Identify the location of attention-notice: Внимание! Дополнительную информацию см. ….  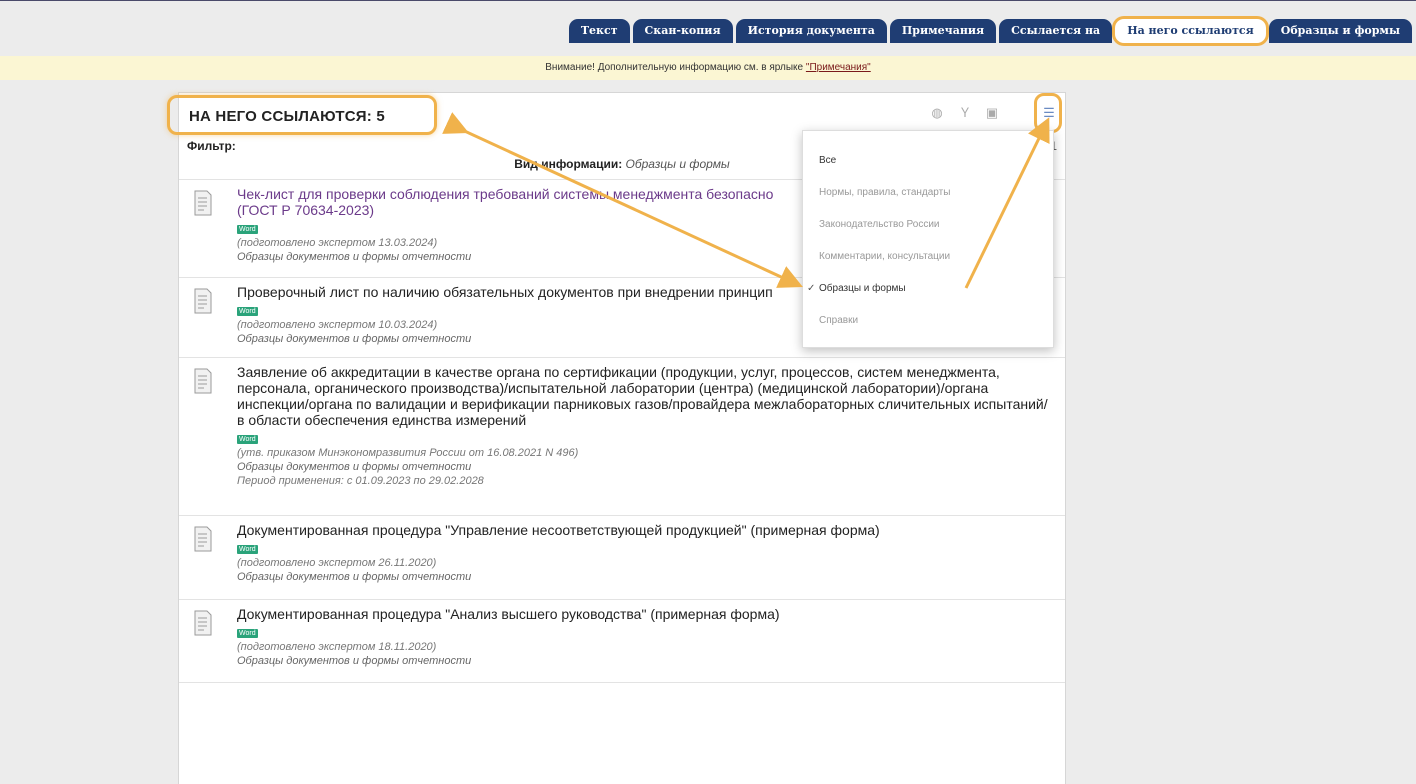
(708, 68).